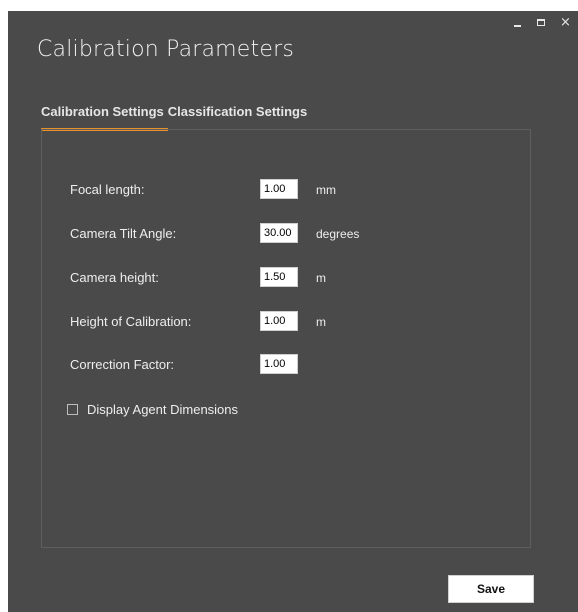  I want to click on height-of-calibration-label: Height of Calibration:, so click(131, 321).